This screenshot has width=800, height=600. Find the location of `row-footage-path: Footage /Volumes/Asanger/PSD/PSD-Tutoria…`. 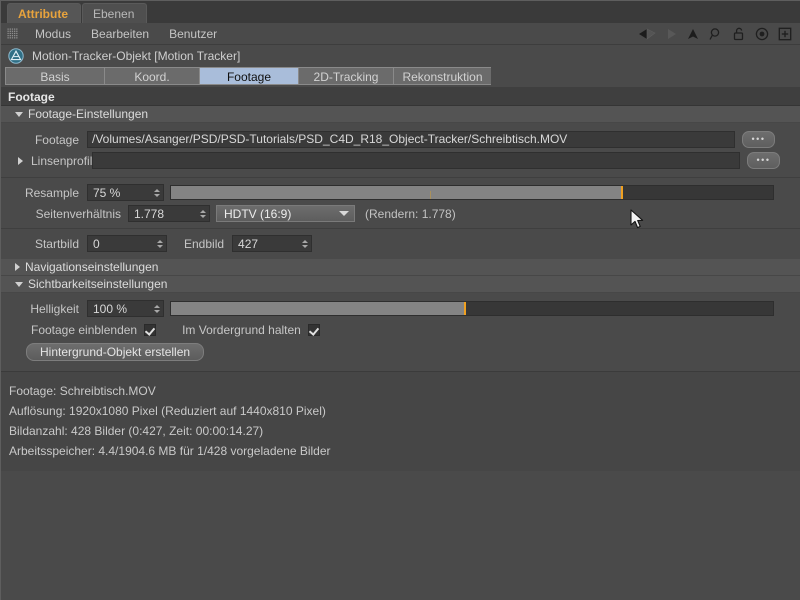

row-footage-path: Footage /Volumes/Asanger/PSD/PSD-Tutoria… is located at coordinates (400, 139).